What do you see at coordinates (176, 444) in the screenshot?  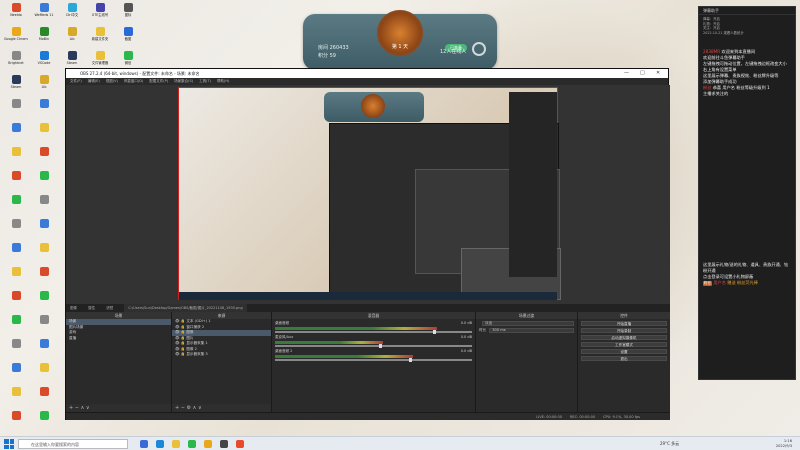 I see `file-explorer-icon` at bounding box center [176, 444].